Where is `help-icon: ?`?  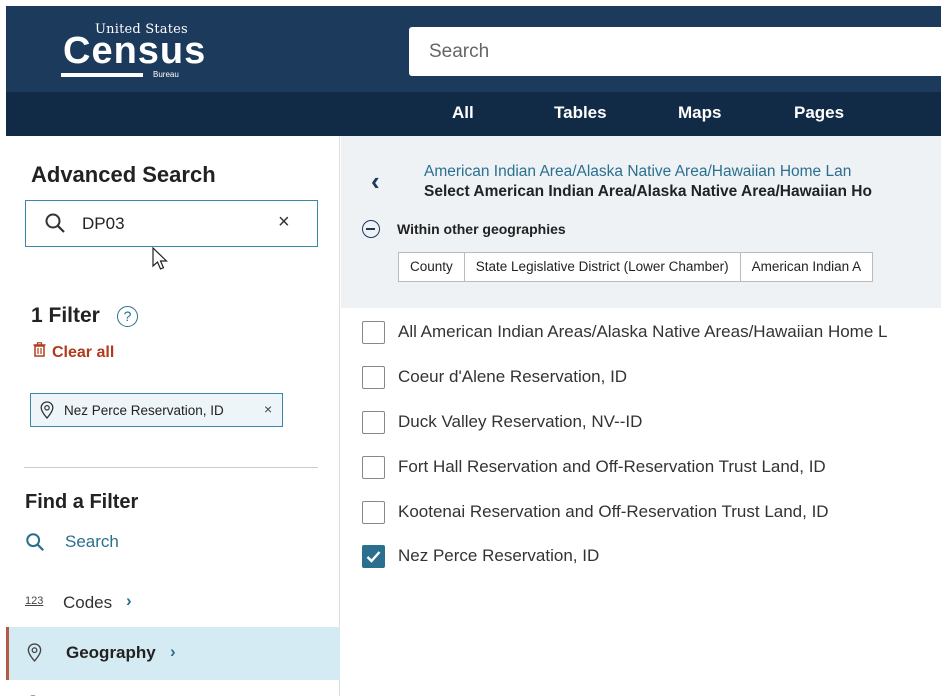 help-icon: ? is located at coordinates (127, 316).